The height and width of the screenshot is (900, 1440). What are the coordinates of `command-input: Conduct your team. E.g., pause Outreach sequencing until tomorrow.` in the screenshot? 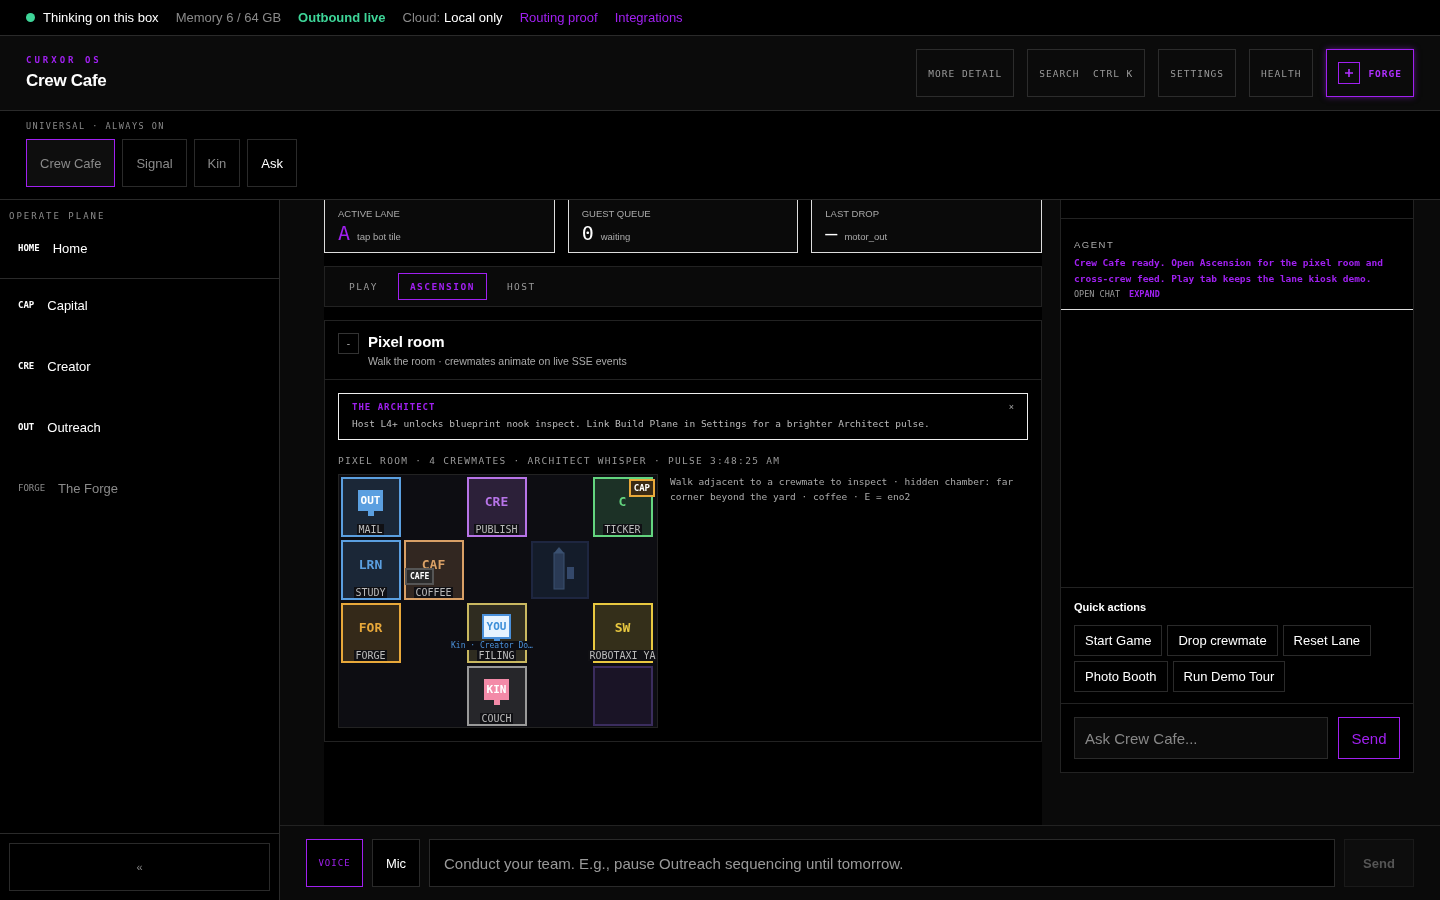 It's located at (882, 863).